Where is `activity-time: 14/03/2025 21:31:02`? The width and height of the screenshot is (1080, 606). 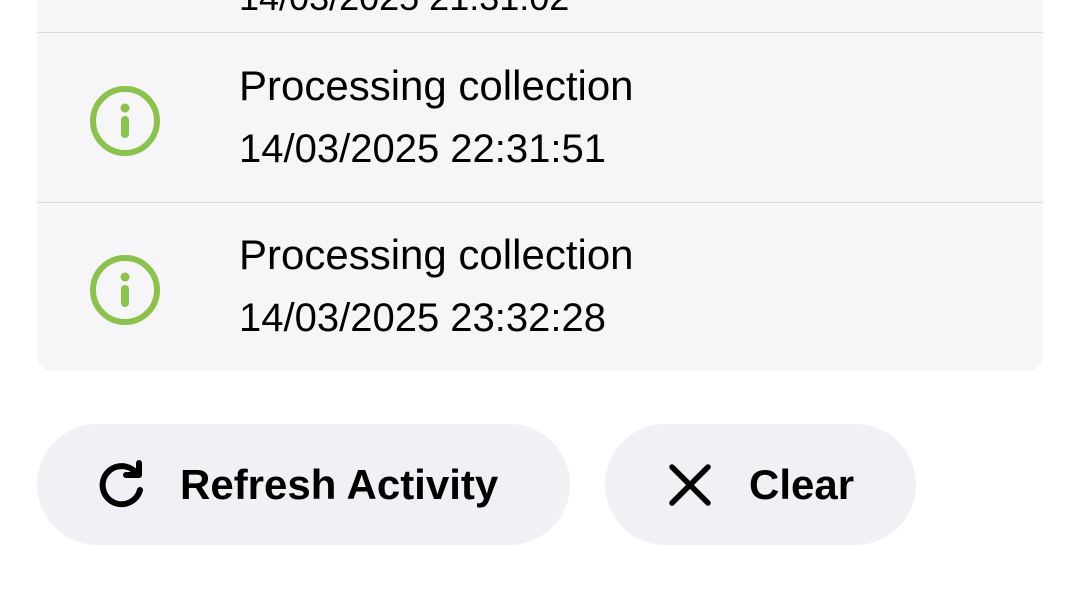 activity-time: 14/03/2025 21:31:02 is located at coordinates (404, 8).